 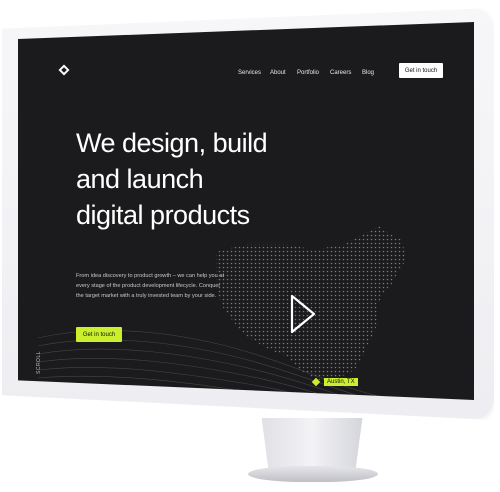 What do you see at coordinates (99, 334) in the screenshot?
I see `get-in-touch-hero-button: Get in touch` at bounding box center [99, 334].